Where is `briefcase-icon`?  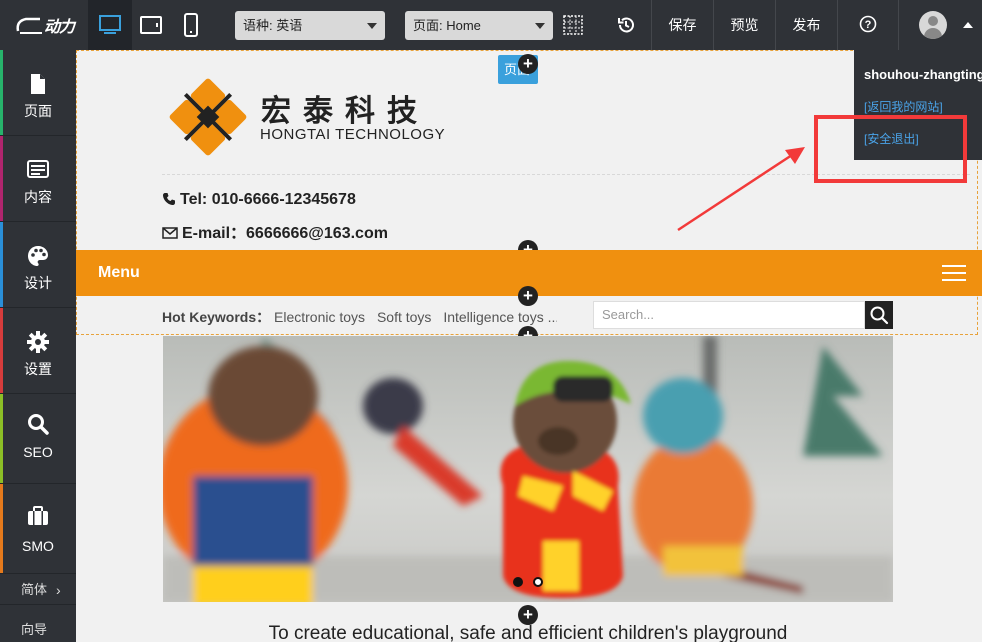 briefcase-icon is located at coordinates (38, 515).